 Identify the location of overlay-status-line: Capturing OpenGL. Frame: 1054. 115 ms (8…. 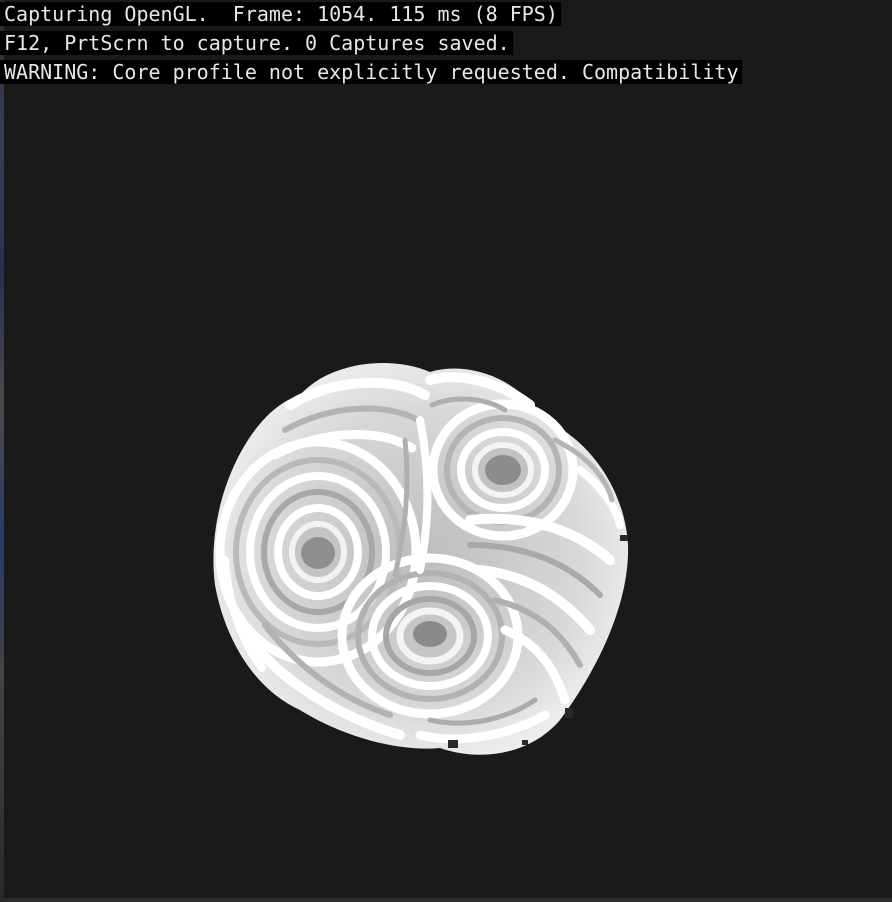
(371, 14).